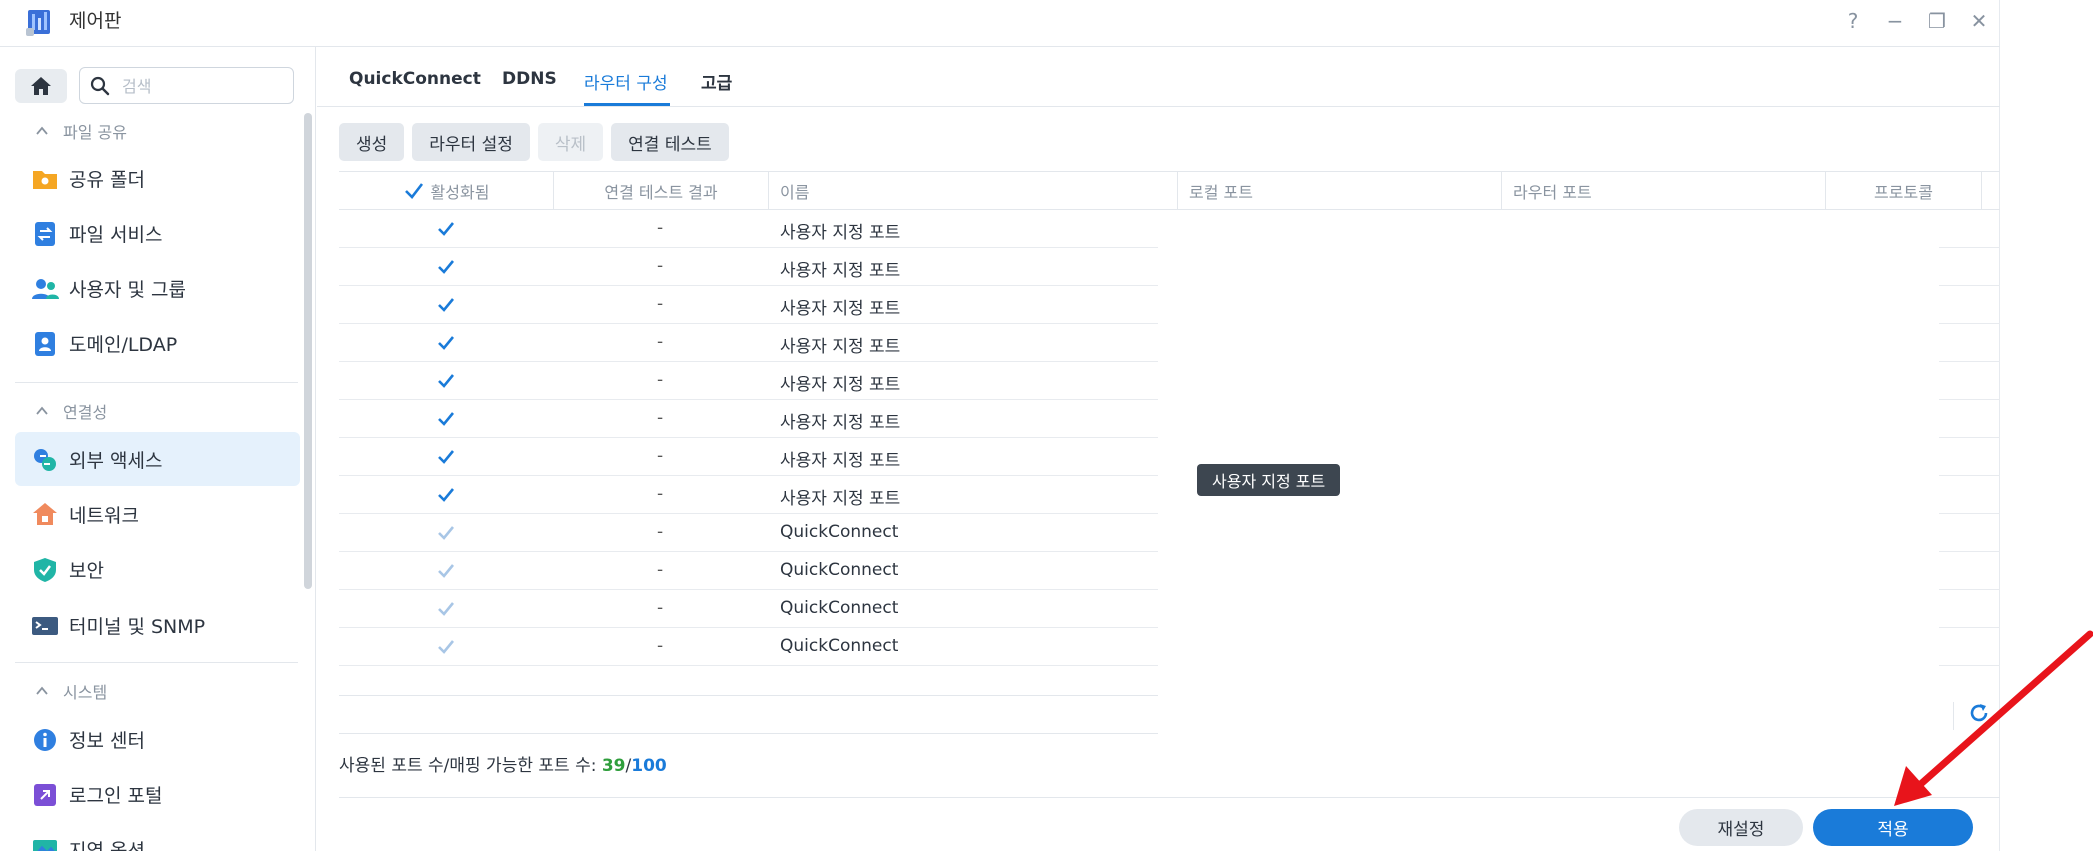  I want to click on sidebar-item-label: 외부 액세스, so click(116, 460).